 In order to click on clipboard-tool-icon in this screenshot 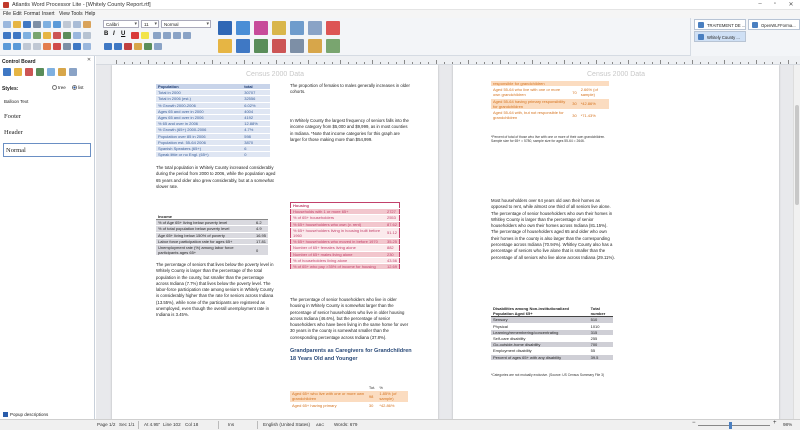, I will do `click(40, 72)`.